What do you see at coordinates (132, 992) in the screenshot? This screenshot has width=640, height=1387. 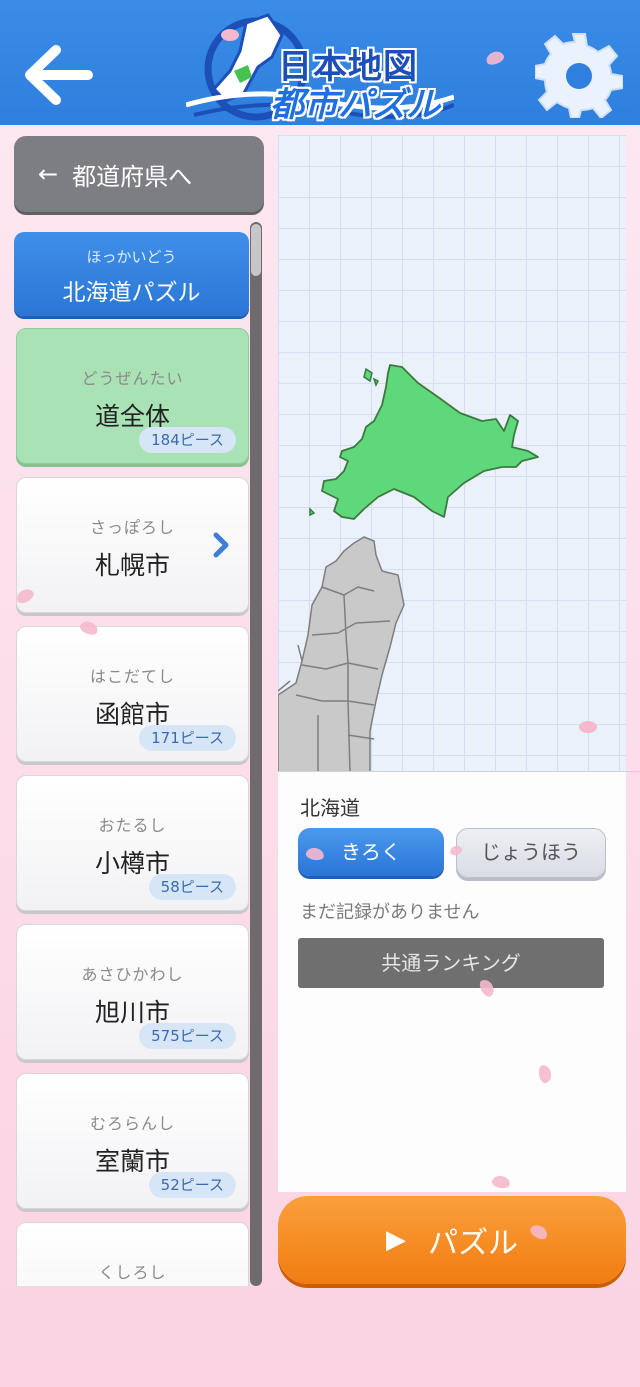 I see `list-item: あさひかわし 旭川市 575ピース` at bounding box center [132, 992].